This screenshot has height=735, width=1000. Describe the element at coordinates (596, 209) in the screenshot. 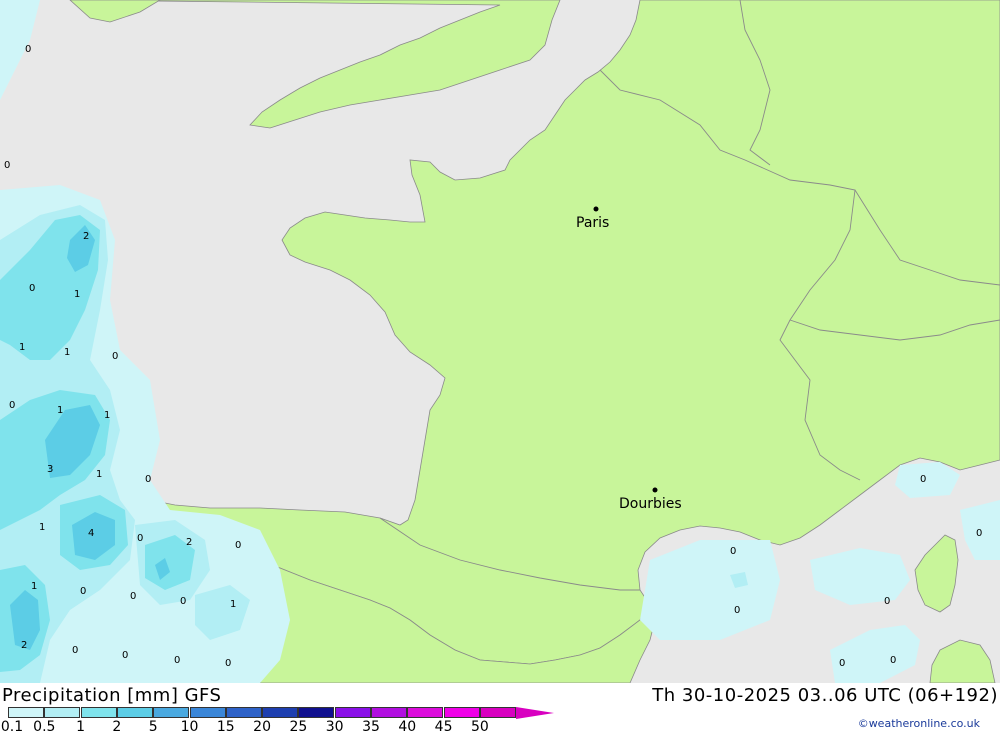

I see `city-dot-paris` at that location.